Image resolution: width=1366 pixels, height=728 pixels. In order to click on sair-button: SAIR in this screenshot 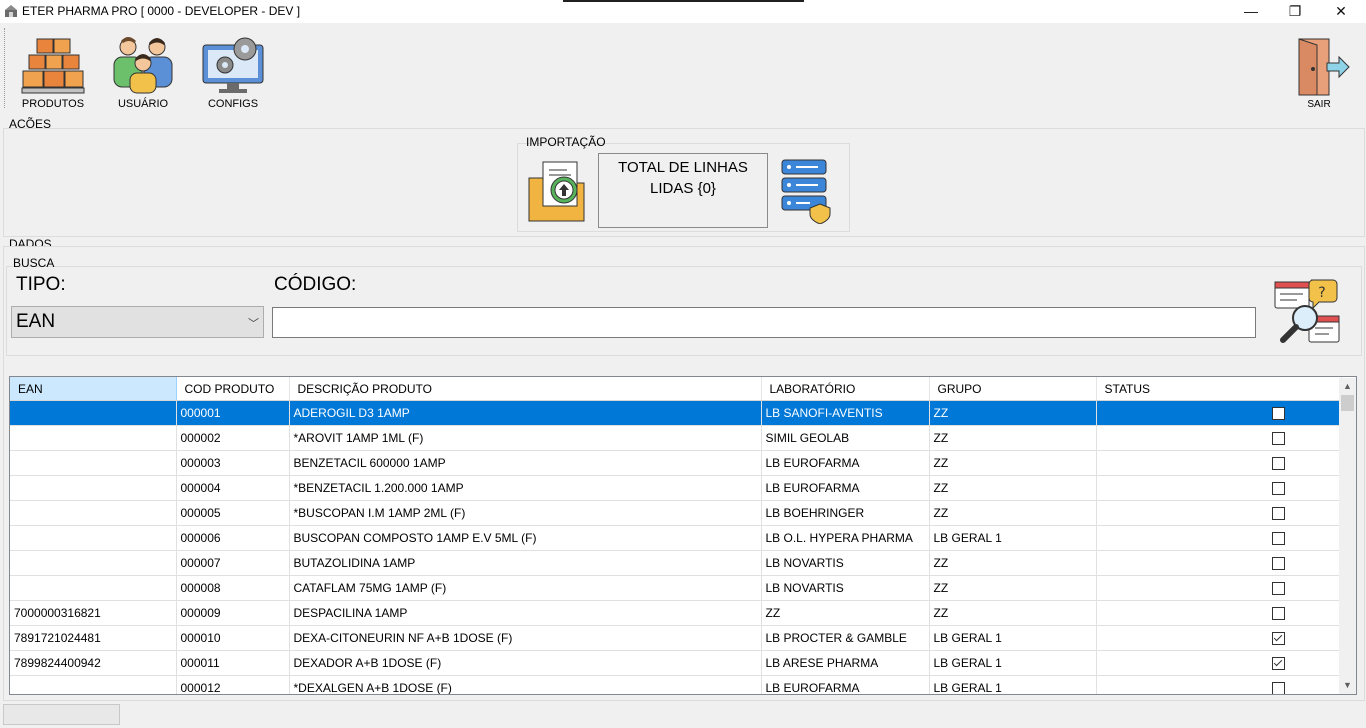, I will do `click(1319, 73)`.